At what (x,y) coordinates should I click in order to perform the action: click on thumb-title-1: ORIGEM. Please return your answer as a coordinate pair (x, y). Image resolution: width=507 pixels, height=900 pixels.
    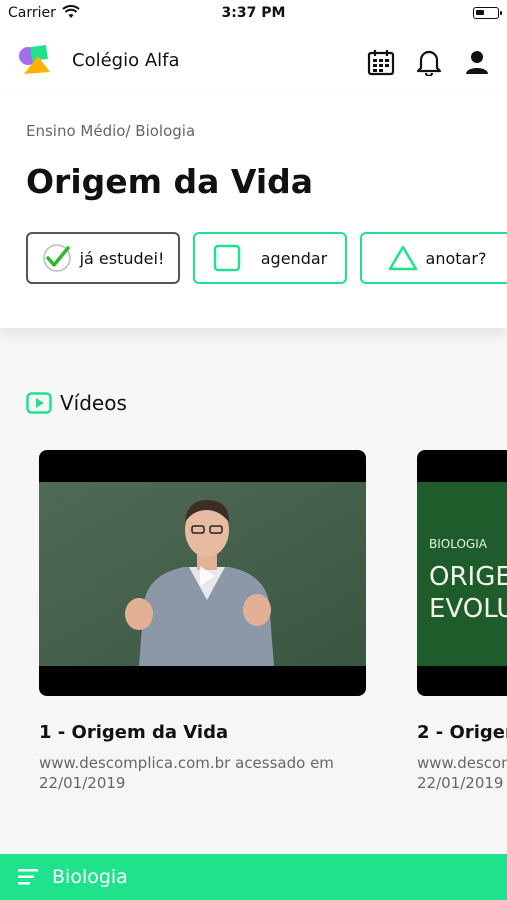
    Looking at the image, I should click on (468, 577).